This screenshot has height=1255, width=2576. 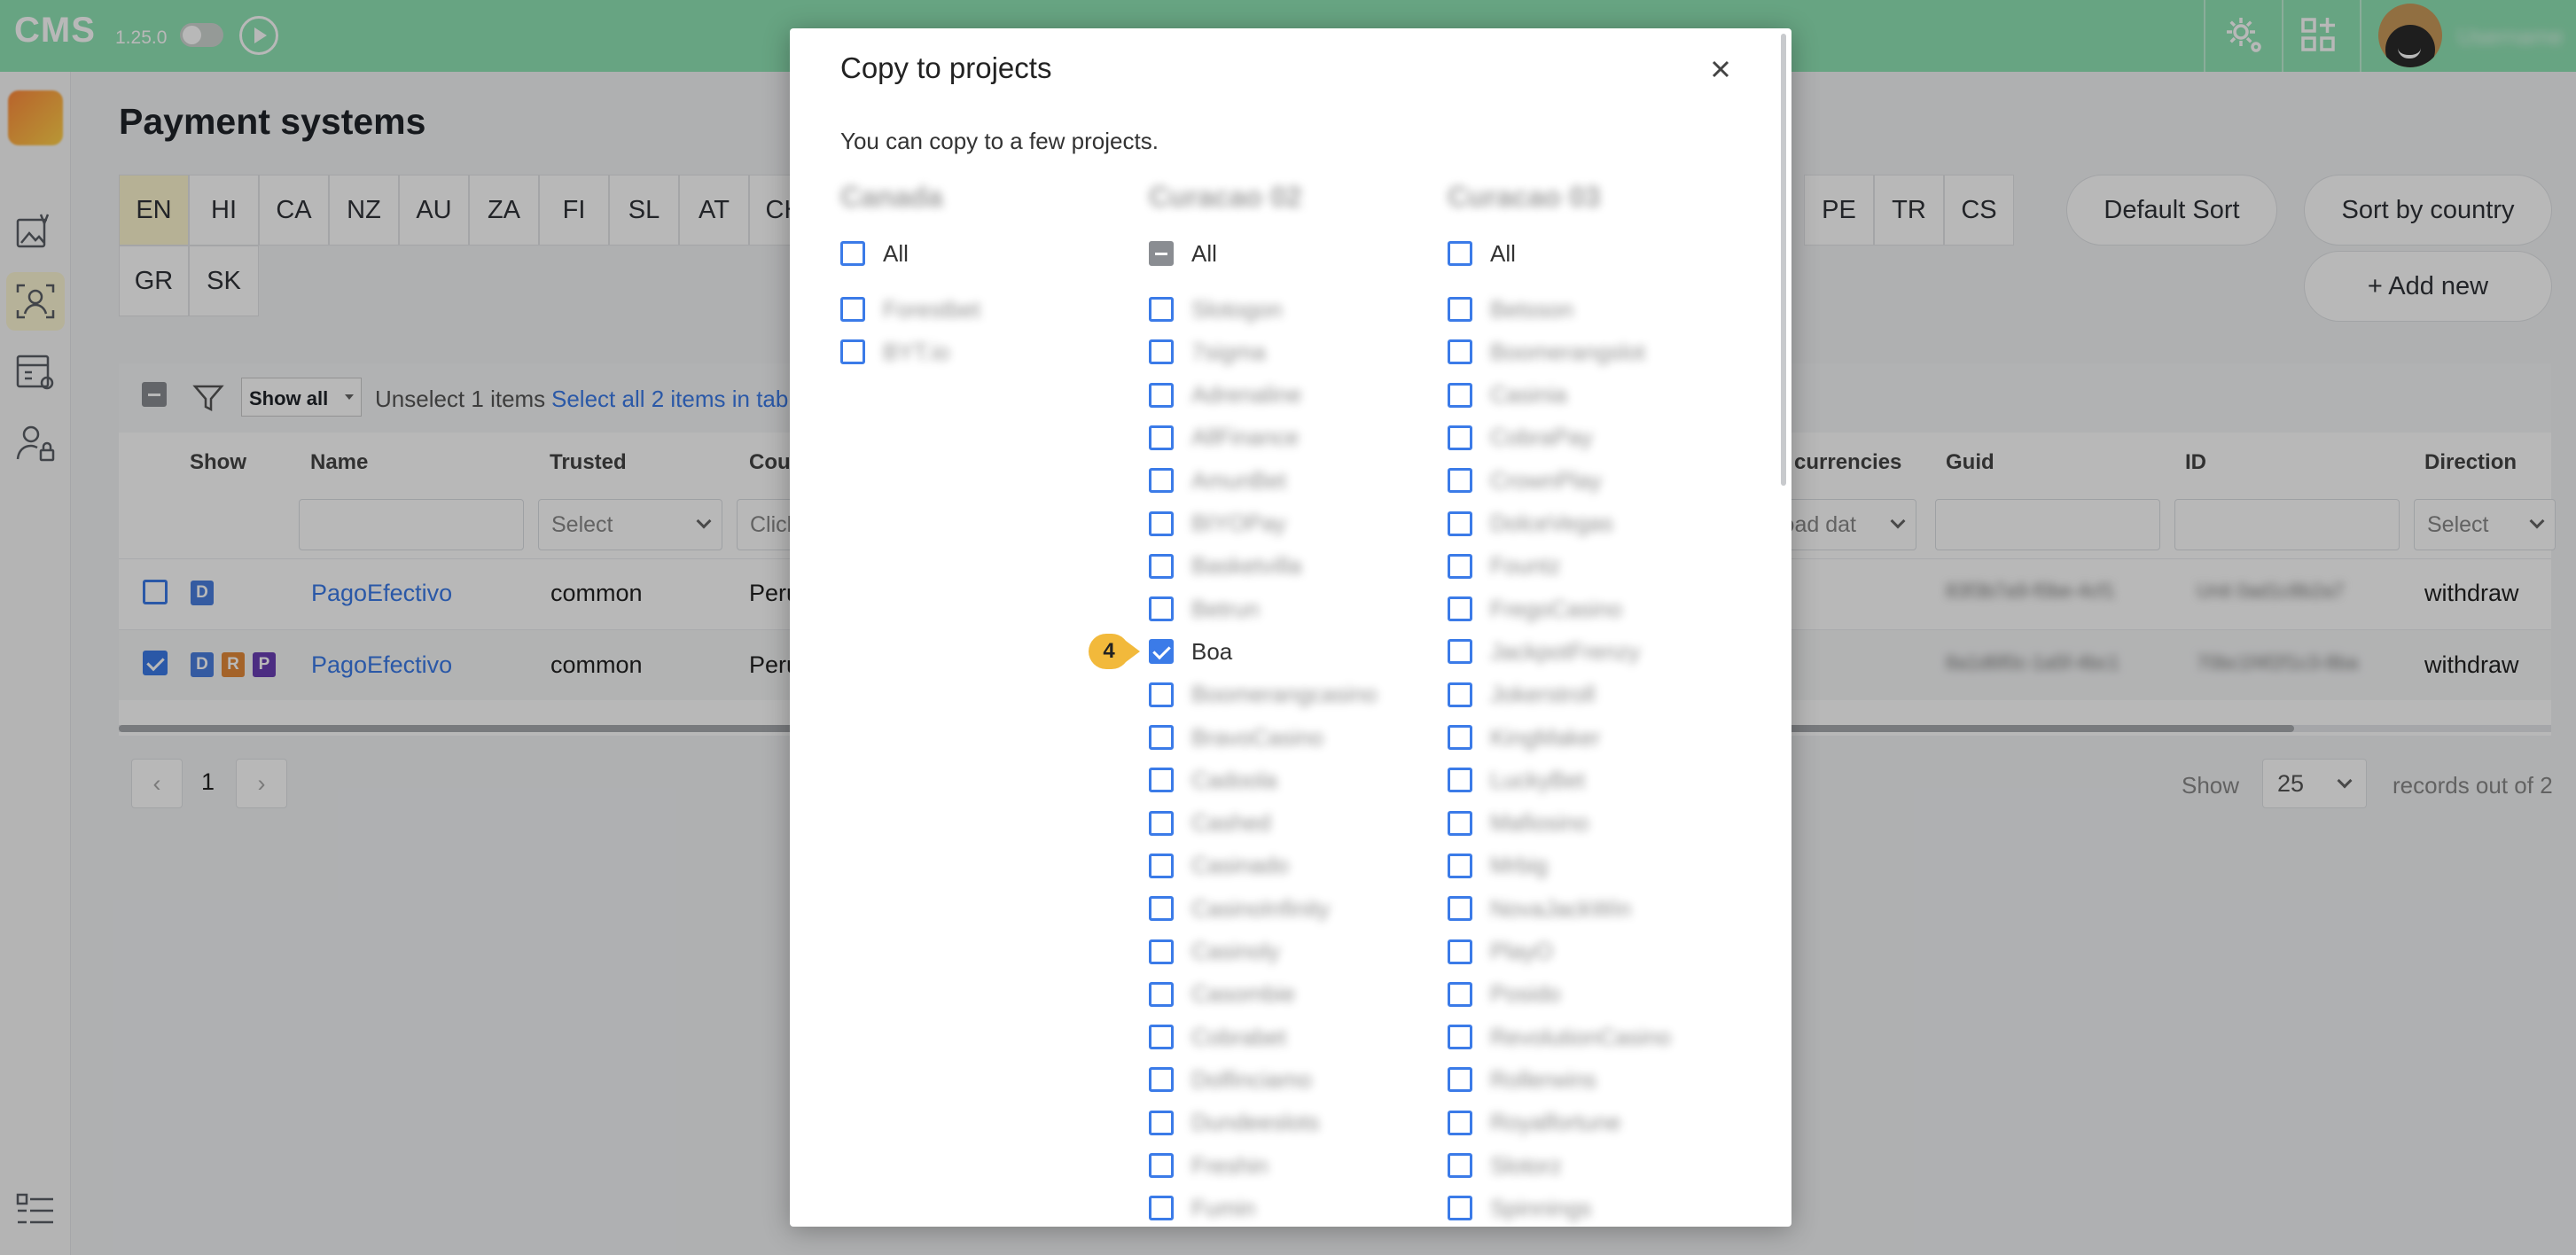 I want to click on project-option: RevolutionCasino, so click(x=1559, y=1037).